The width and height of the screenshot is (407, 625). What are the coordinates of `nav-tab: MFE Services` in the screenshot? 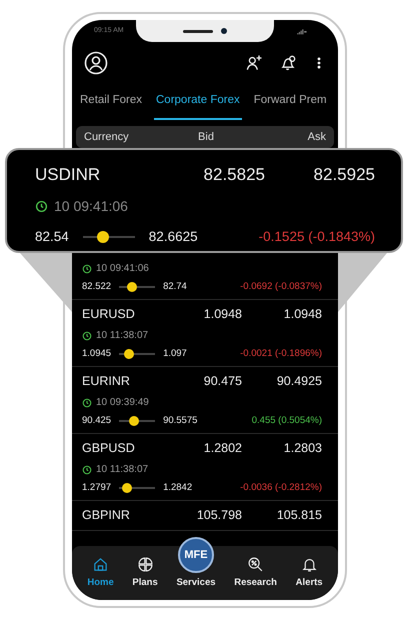 It's located at (196, 563).